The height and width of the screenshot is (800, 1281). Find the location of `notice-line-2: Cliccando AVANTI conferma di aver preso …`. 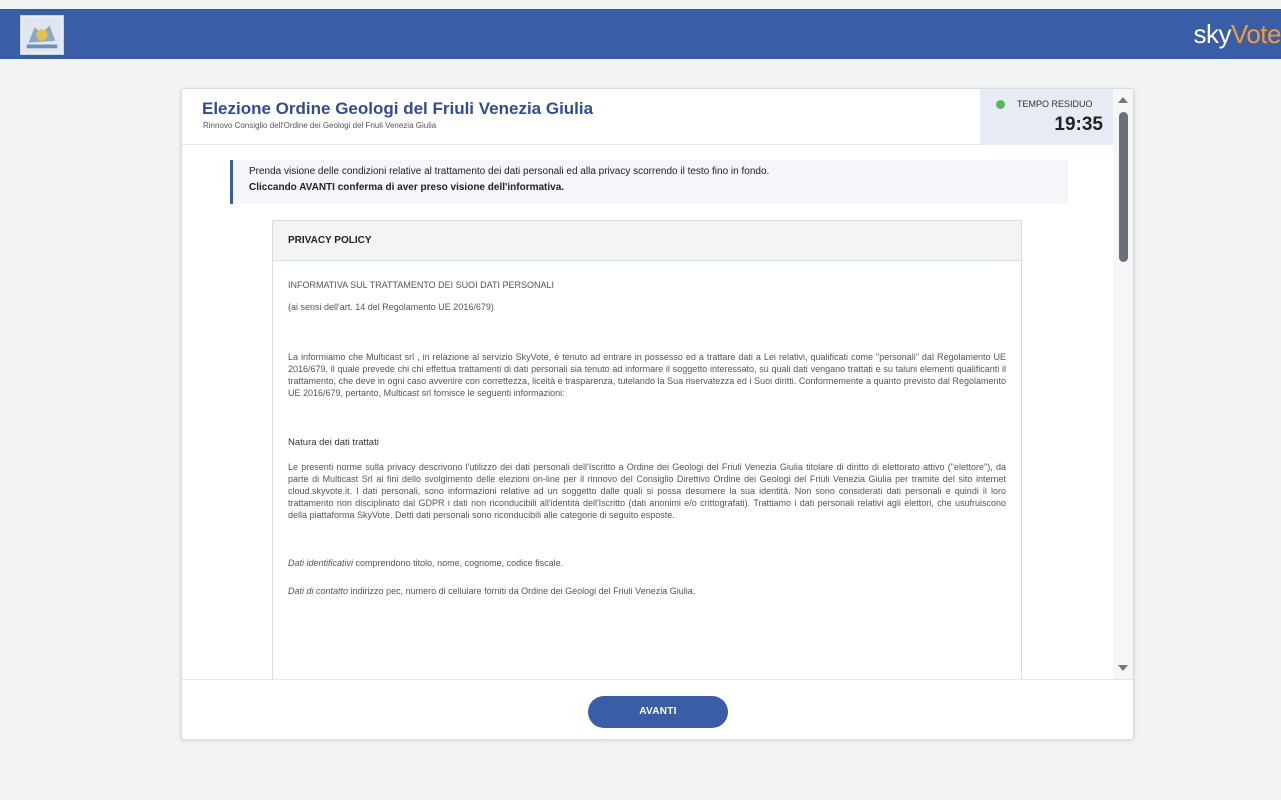

notice-line-2: Cliccando AVANTI conferma di aver preso … is located at coordinates (407, 187).